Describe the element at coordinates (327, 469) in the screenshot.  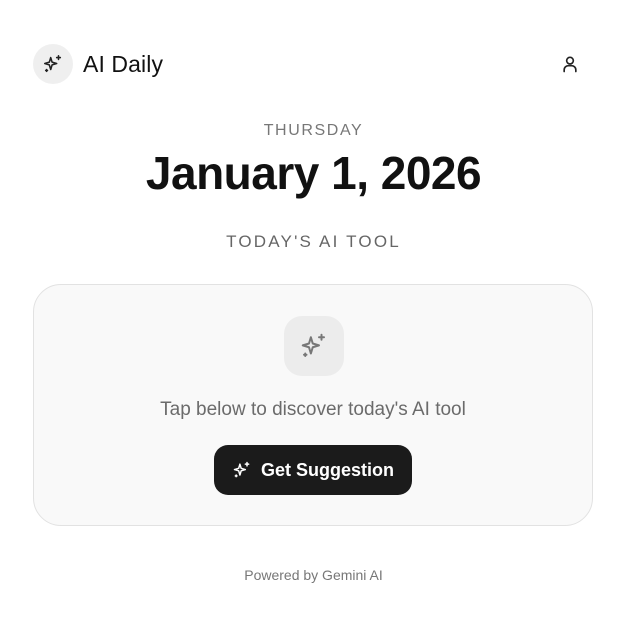
I see `get-suggestion-label: Get Suggestion` at that location.